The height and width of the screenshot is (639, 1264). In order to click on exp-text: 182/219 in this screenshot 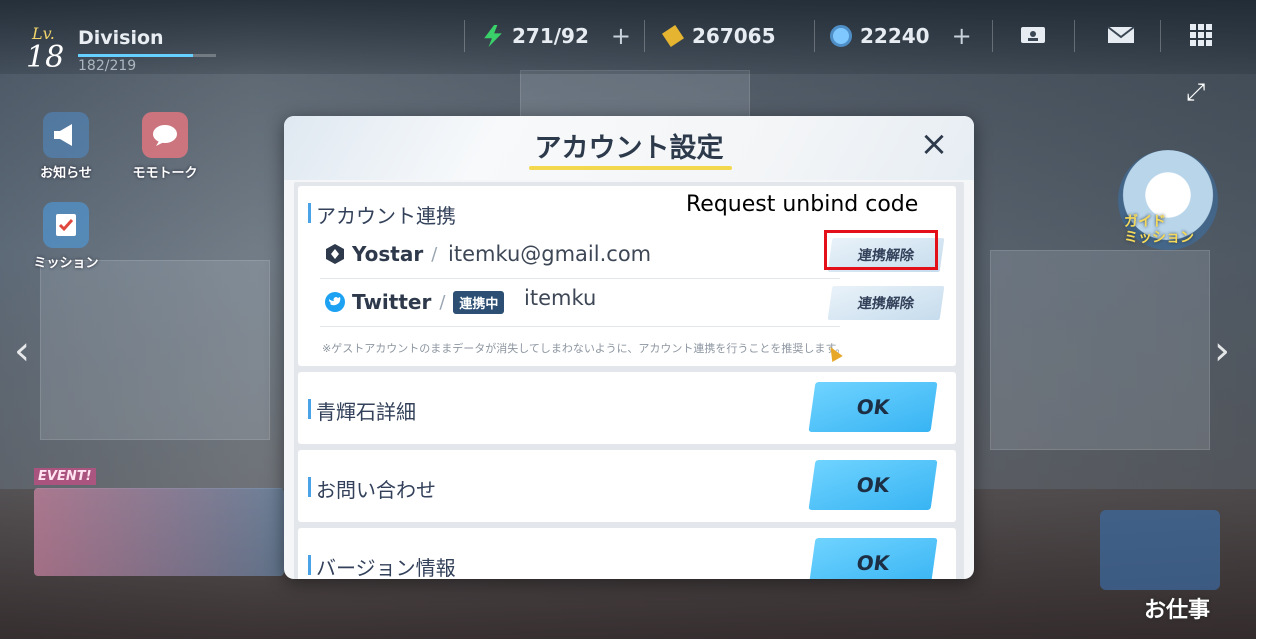, I will do `click(107, 66)`.